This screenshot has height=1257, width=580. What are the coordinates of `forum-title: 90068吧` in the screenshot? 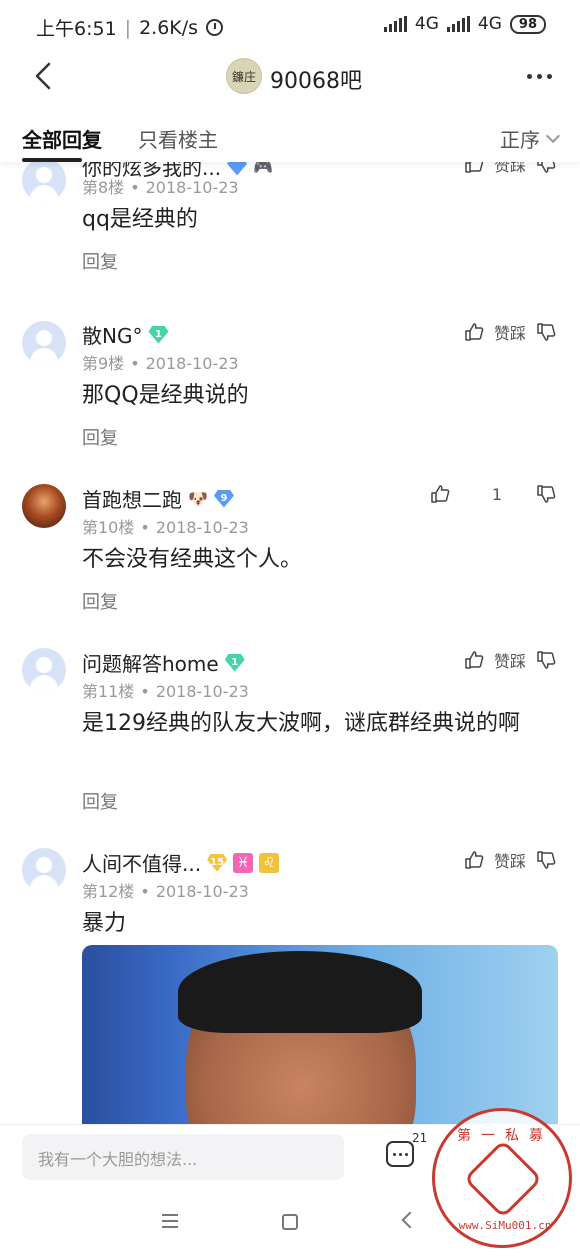 It's located at (316, 79).